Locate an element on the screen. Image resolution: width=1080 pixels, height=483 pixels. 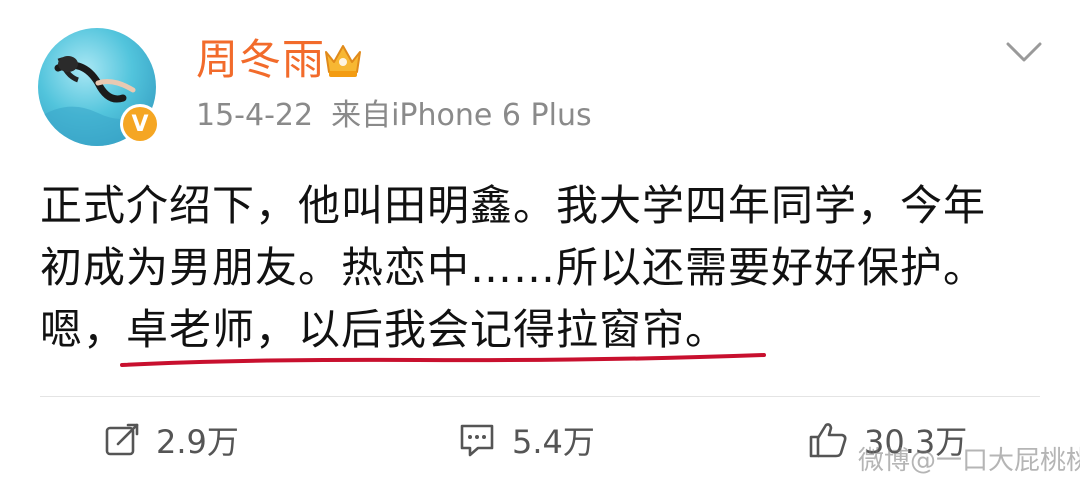
post-source: 来自iPhone 6 Plus is located at coordinates (461, 115).